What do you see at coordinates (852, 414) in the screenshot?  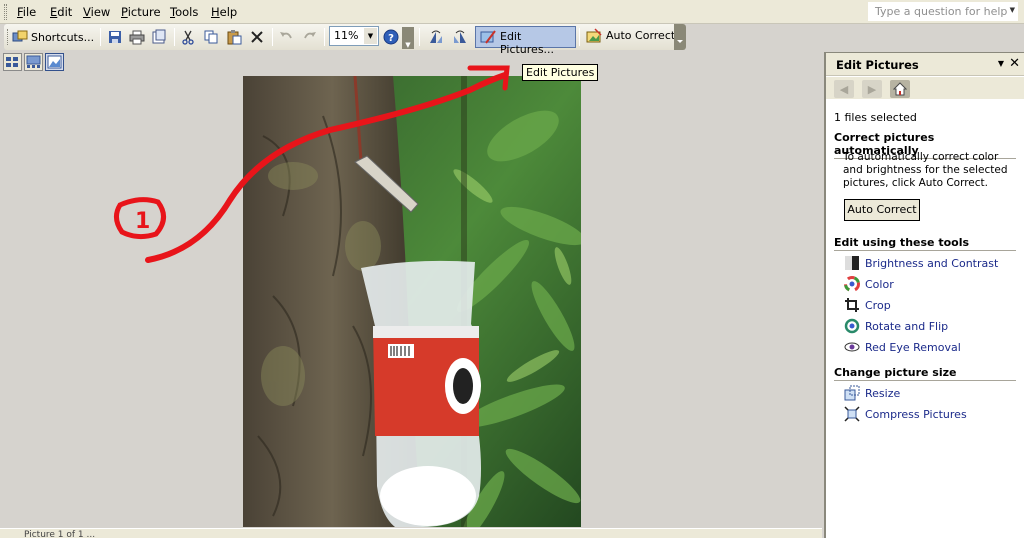 I see `compress-icon` at bounding box center [852, 414].